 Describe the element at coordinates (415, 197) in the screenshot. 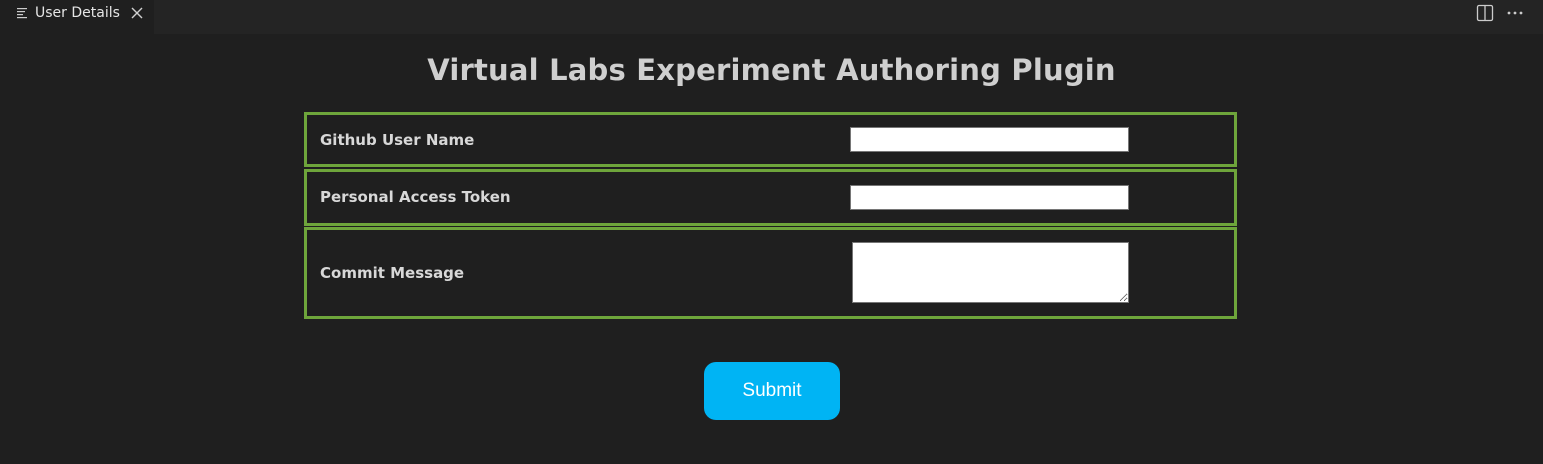

I see `access-token-label: Personal Access Token` at that location.